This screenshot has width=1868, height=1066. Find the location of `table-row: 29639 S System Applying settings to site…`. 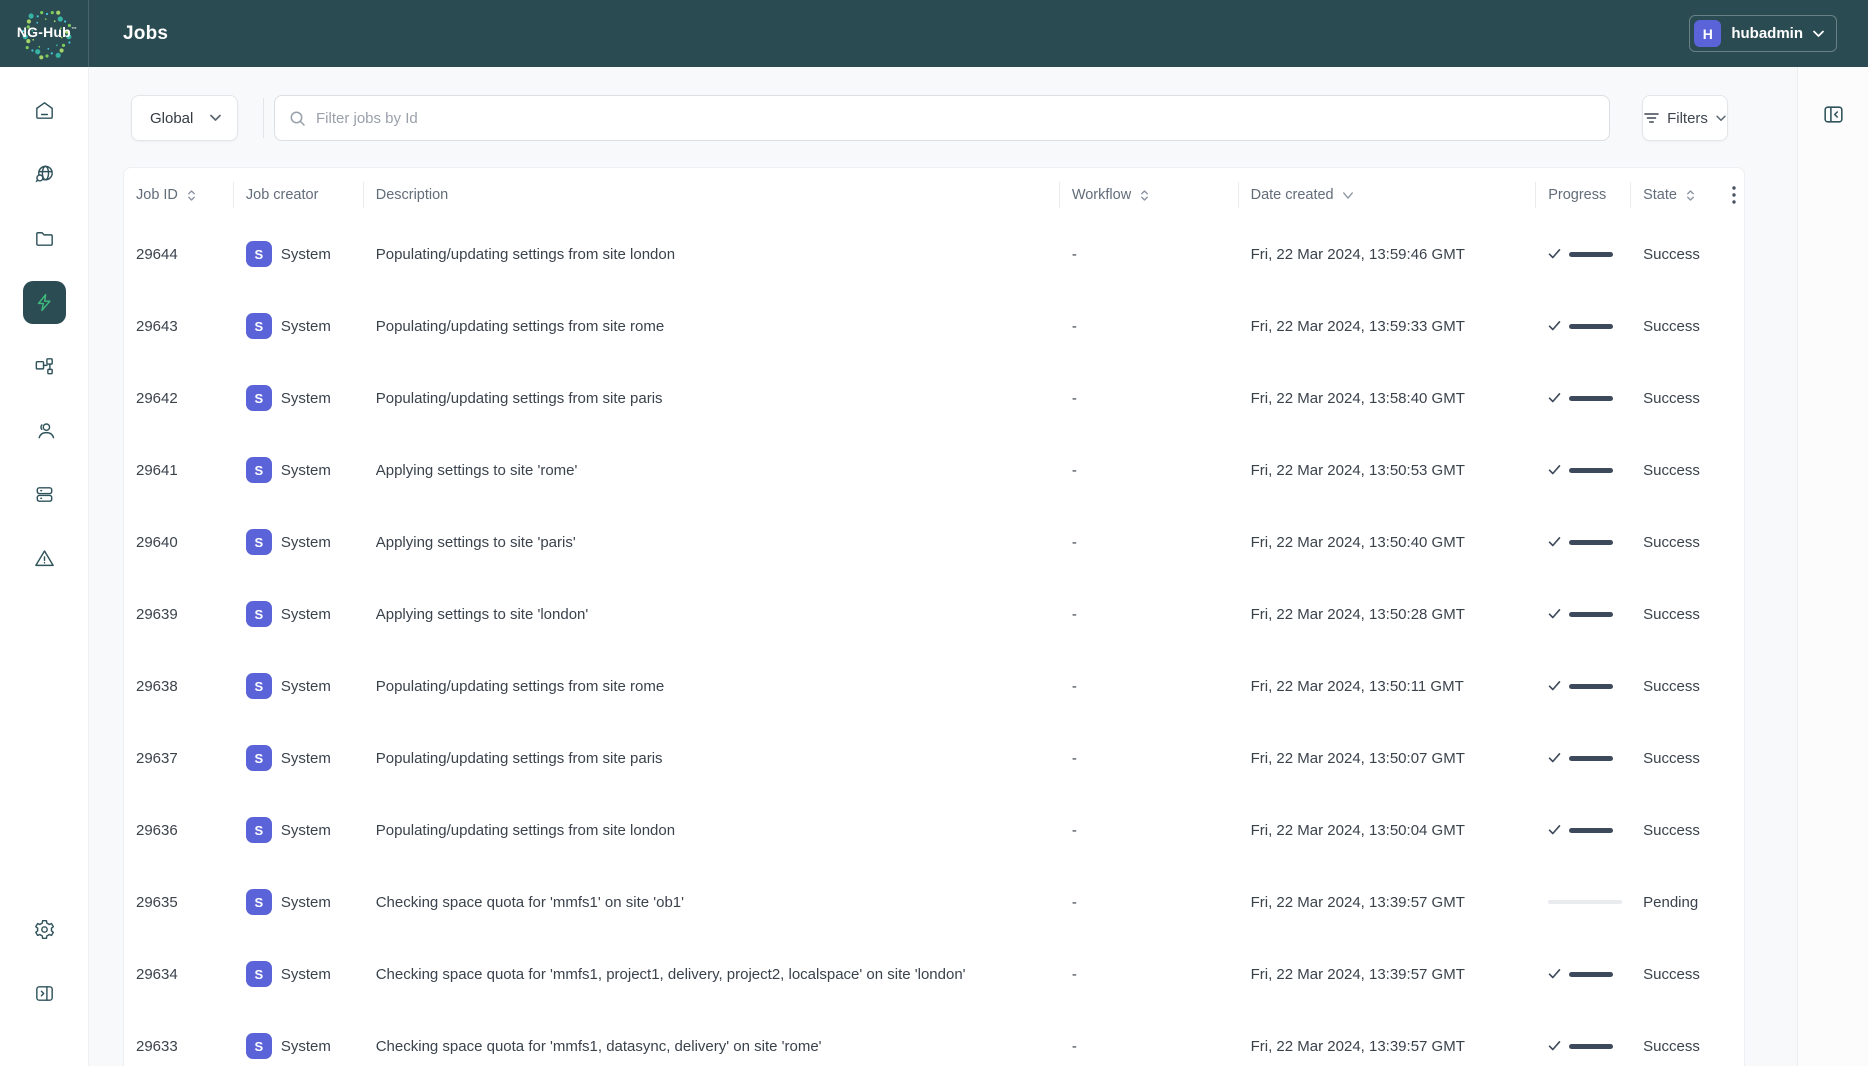

table-row: 29639 S System Applying settings to site… is located at coordinates (934, 614).